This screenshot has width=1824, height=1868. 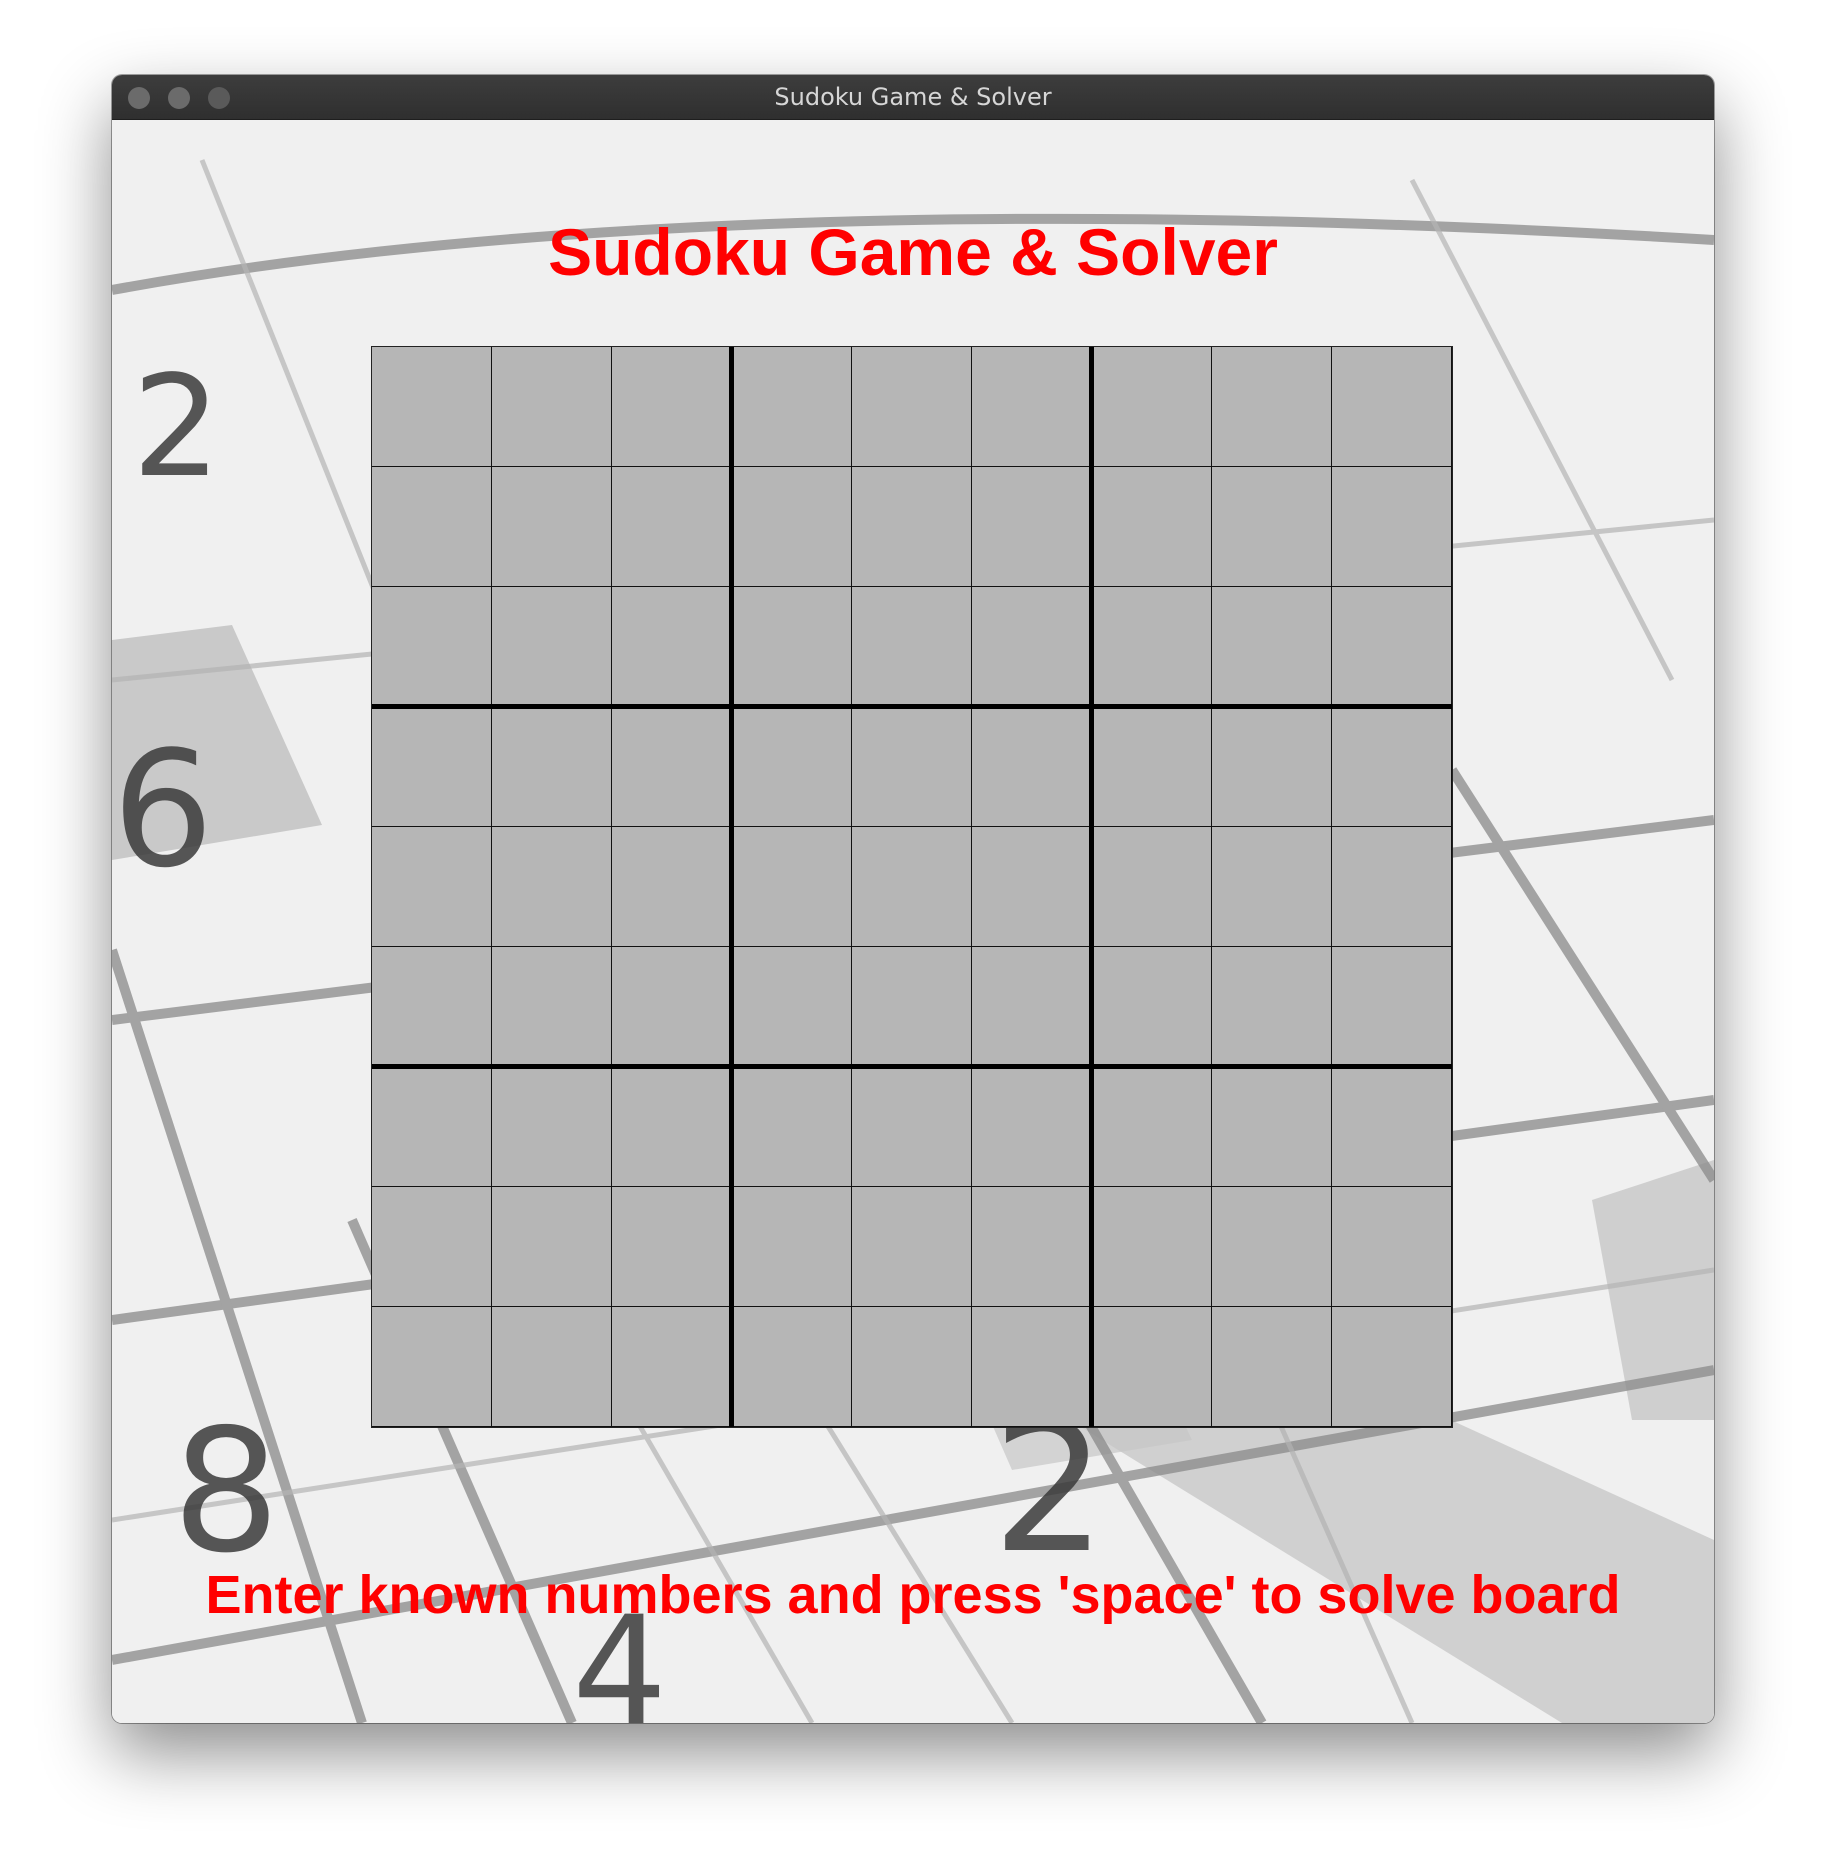 I want to click on background-digit: 6, so click(x=163, y=809).